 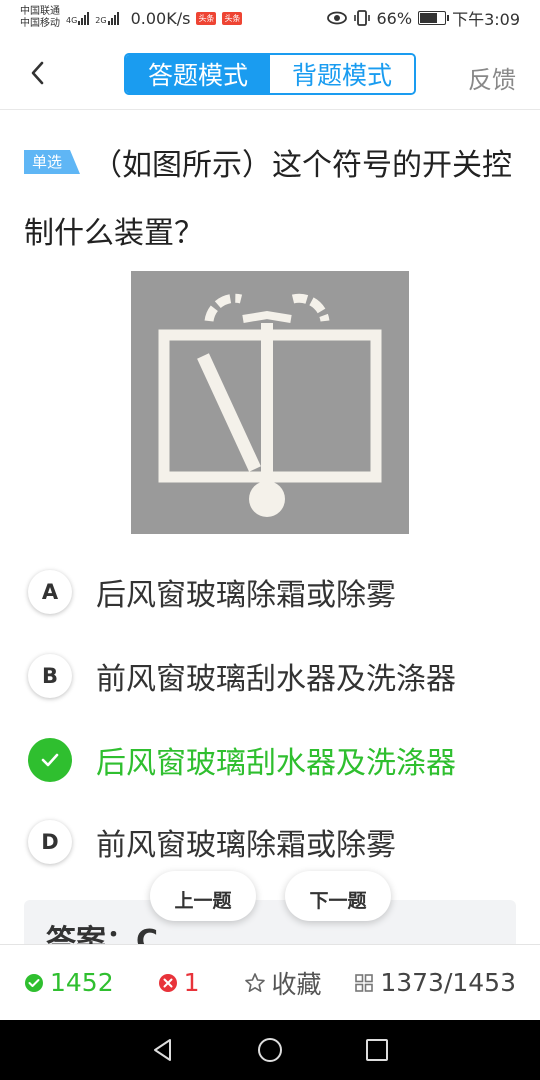 I want to click on bottom-bar: 1452 1 收藏 1373/1453, so click(x=270, y=982).